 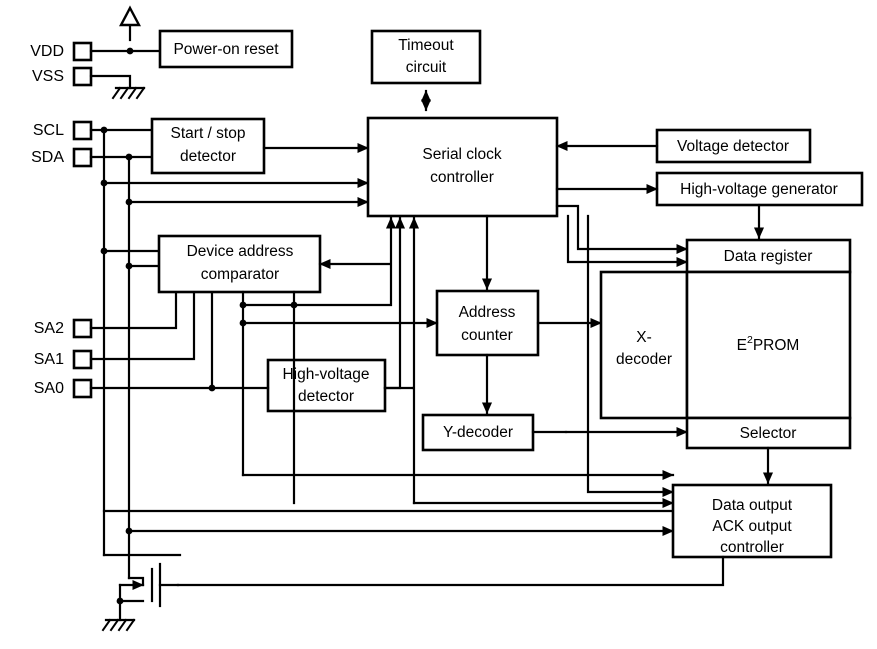 What do you see at coordinates (49, 359) in the screenshot?
I see `pin-label-sa1: SA1` at bounding box center [49, 359].